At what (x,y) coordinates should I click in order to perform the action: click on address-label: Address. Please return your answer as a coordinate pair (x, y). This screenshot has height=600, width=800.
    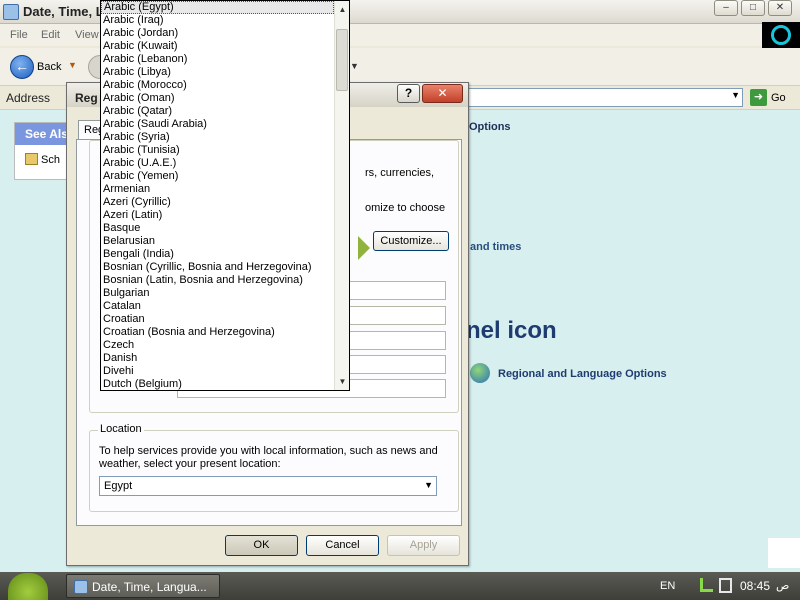
    Looking at the image, I should click on (28, 98).